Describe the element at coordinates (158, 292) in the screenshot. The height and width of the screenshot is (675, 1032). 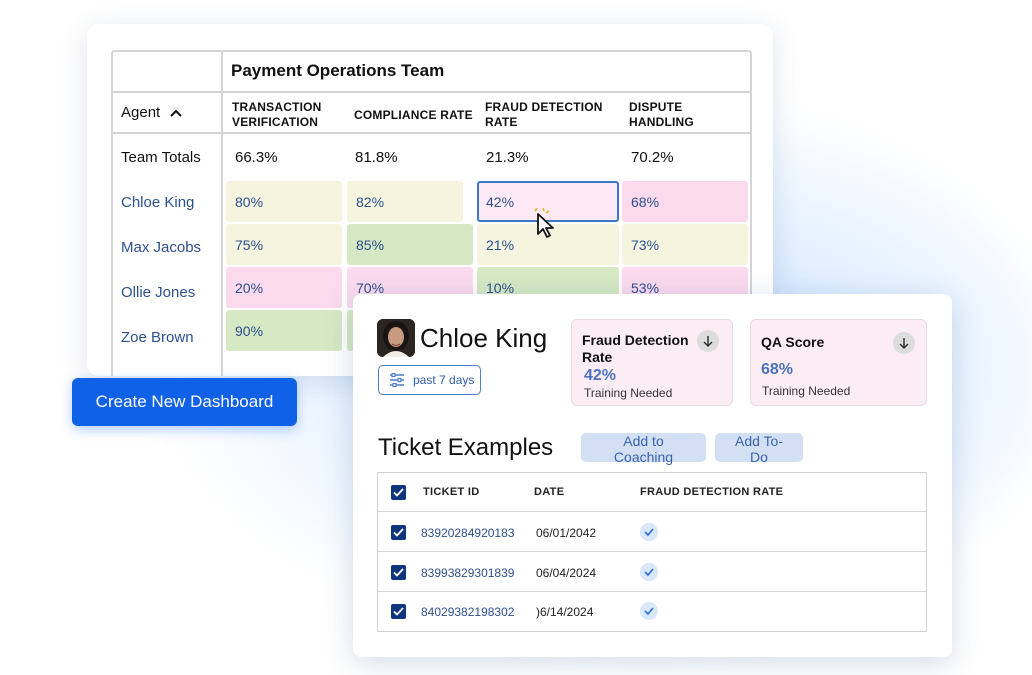
I see `agent-link-ollie-jones: Ollie Jones` at that location.